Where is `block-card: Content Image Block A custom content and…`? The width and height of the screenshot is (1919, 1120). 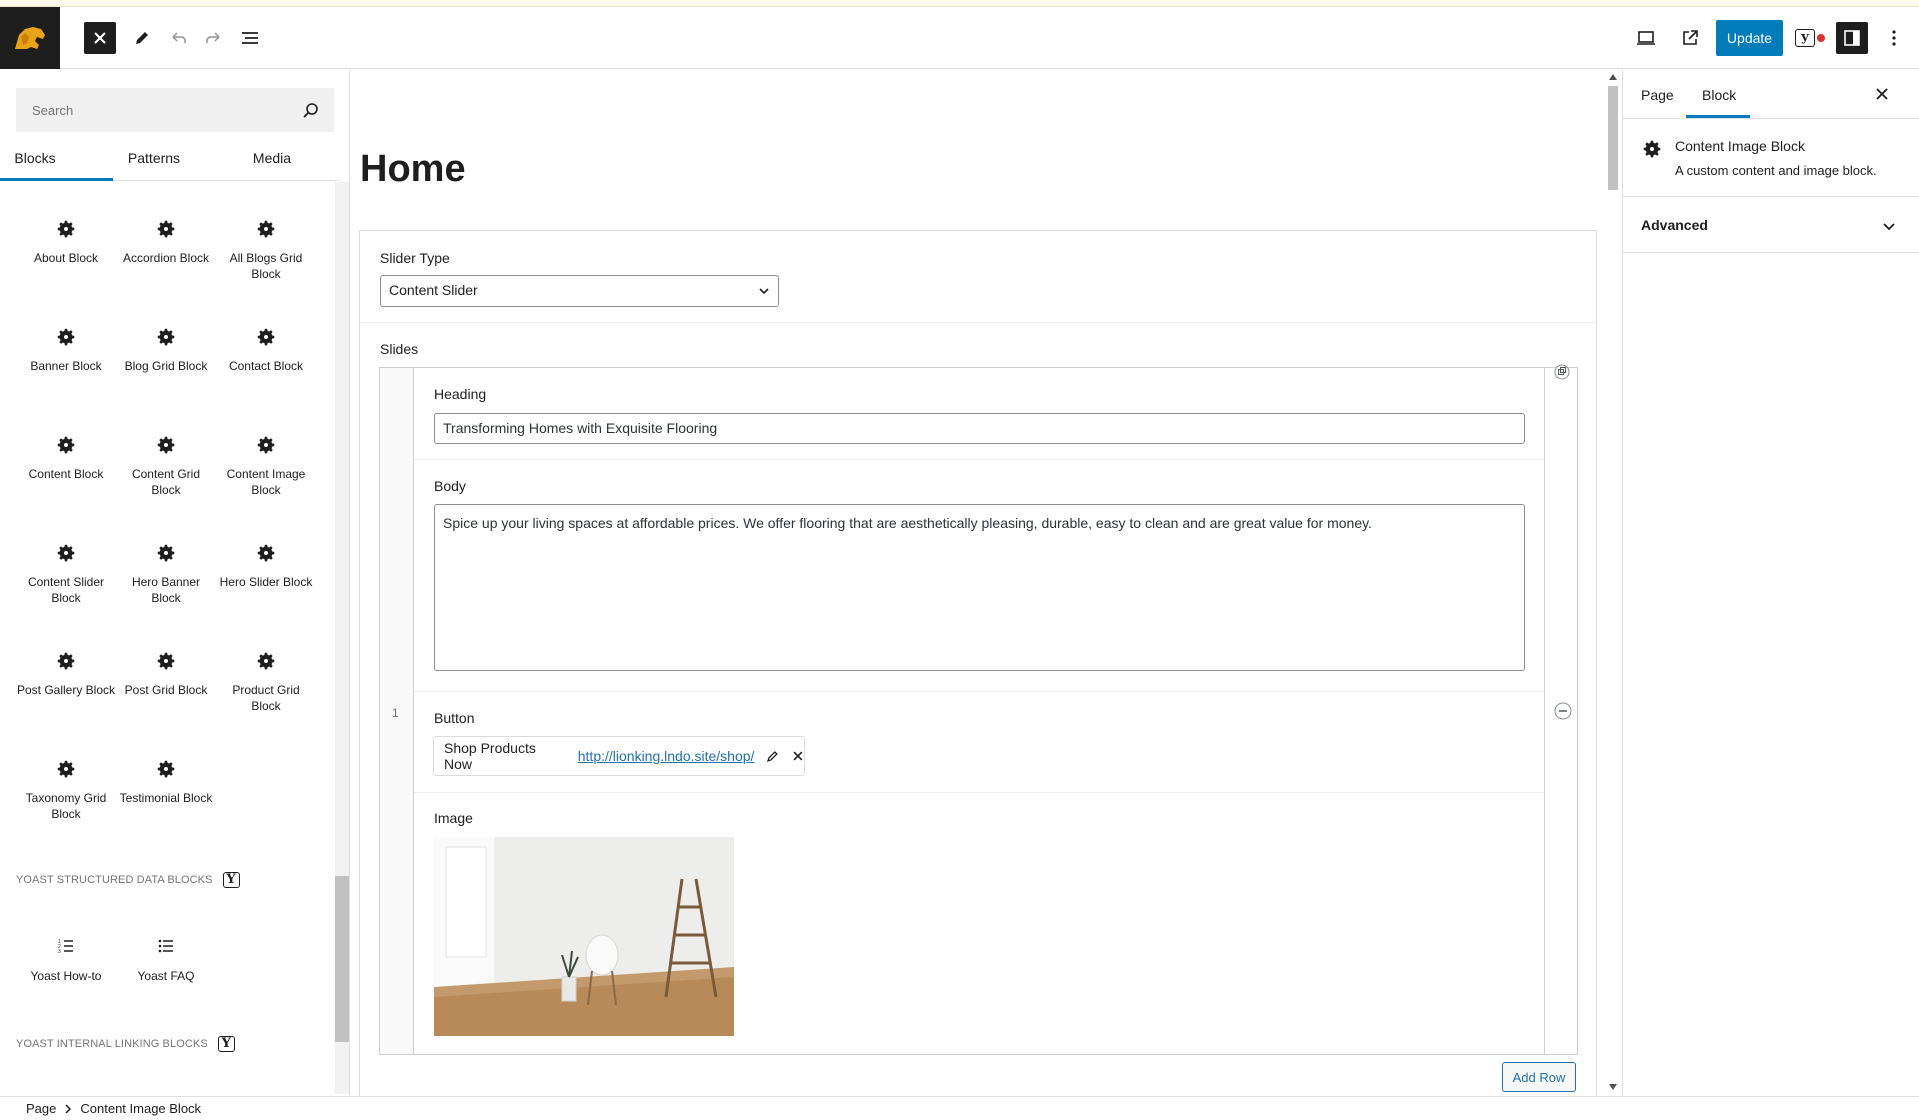
block-card: Content Image Block A custom content and… is located at coordinates (1771, 158).